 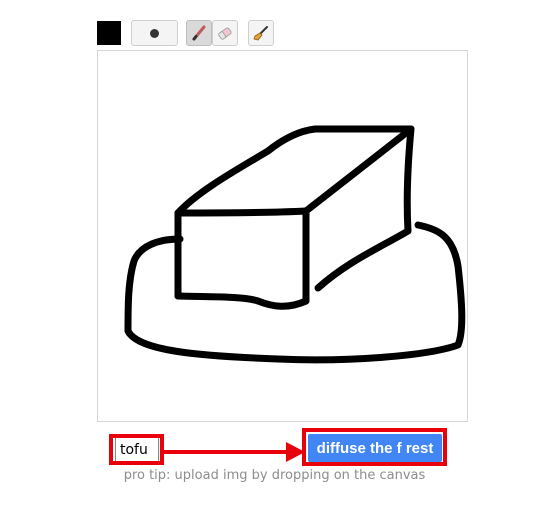 I want to click on pencil-icon, so click(x=199, y=33).